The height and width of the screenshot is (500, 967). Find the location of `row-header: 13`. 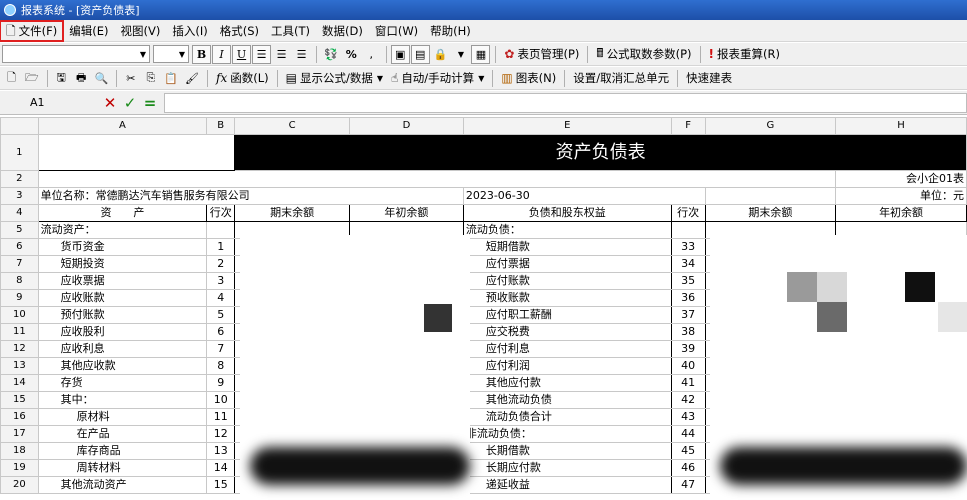

row-header: 13 is located at coordinates (19, 366).